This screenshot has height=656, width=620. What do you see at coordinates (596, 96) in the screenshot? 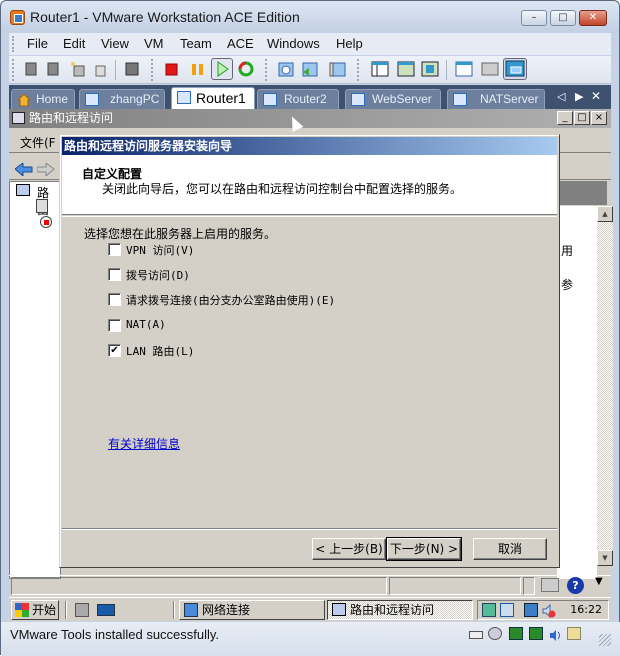
I see `tab-close-icon: ✕` at bounding box center [596, 96].